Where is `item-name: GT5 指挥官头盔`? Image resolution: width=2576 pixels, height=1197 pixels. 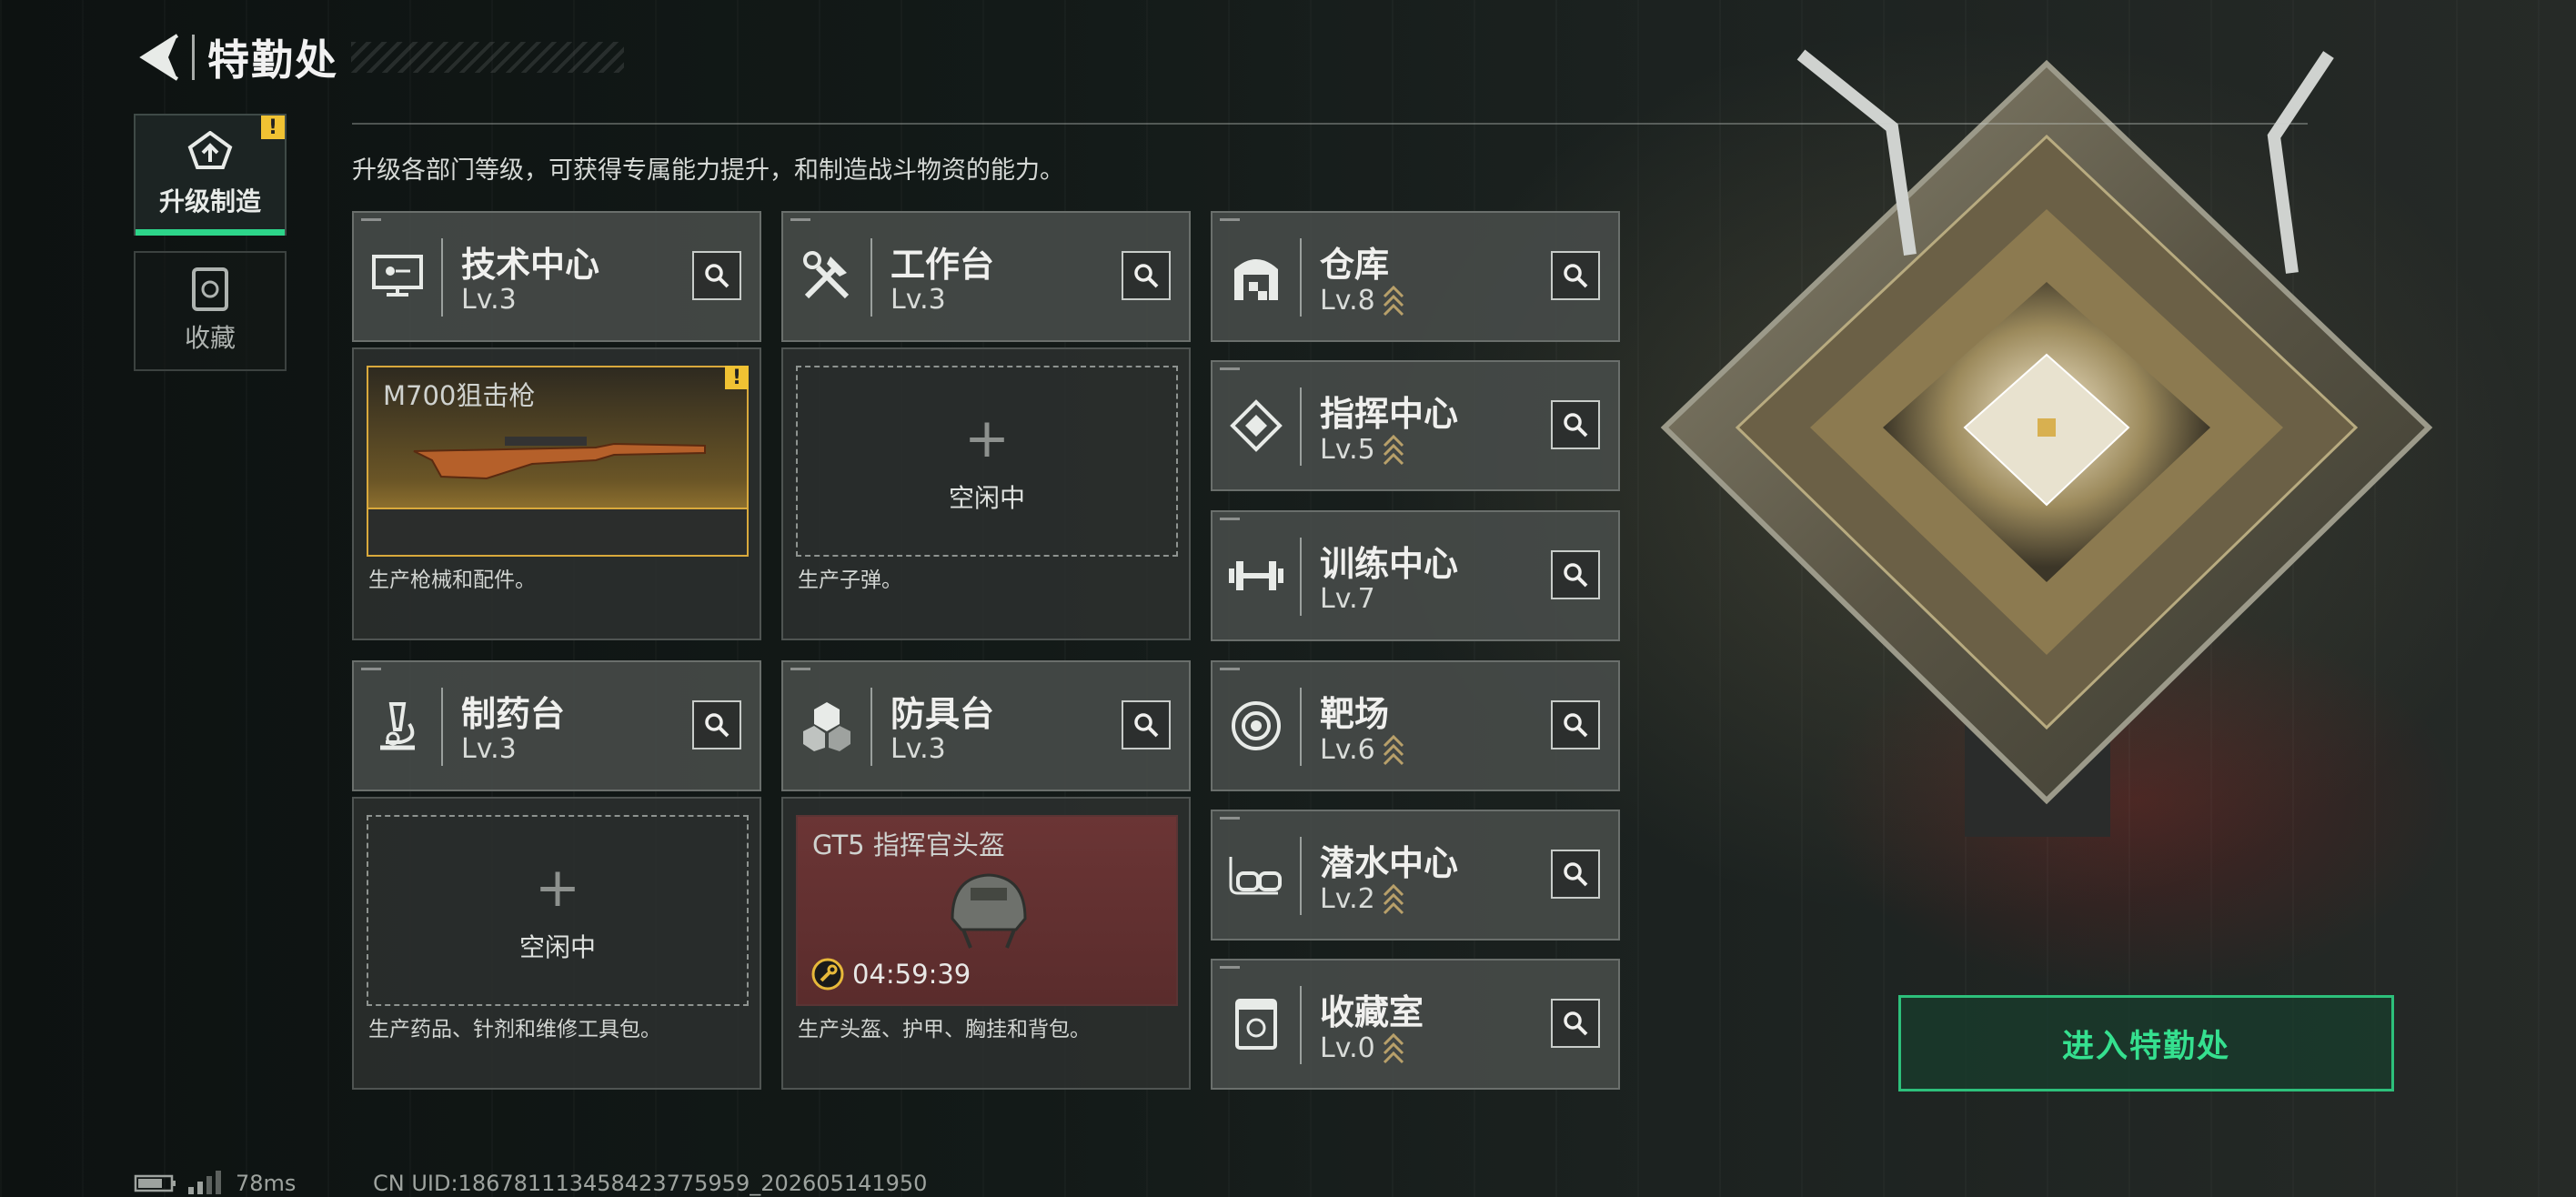 item-name: GT5 指挥官头盔 is located at coordinates (908, 845).